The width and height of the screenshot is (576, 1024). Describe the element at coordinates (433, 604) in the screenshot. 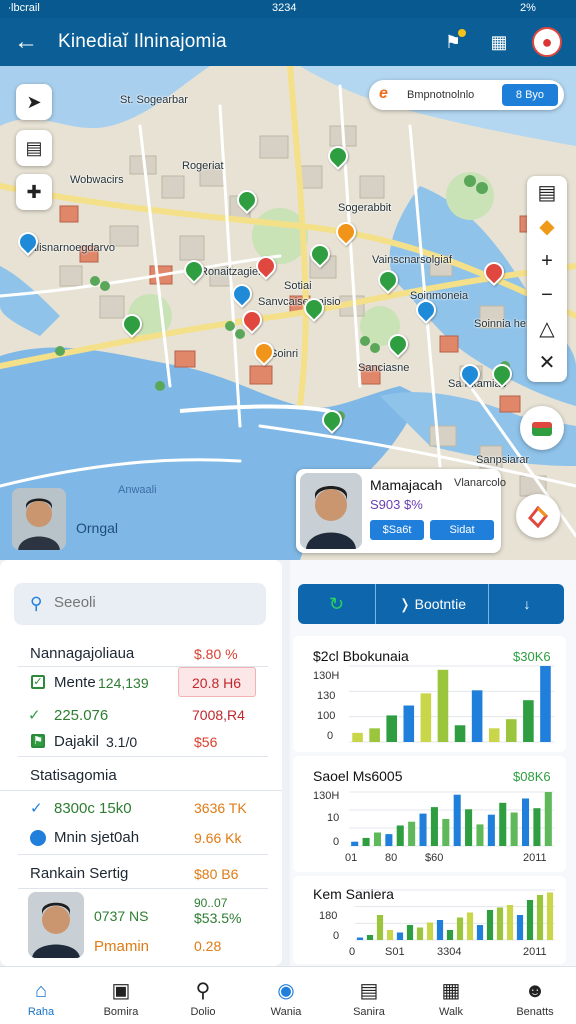

I see `bootntie-tab: ❭ Bootntie` at that location.